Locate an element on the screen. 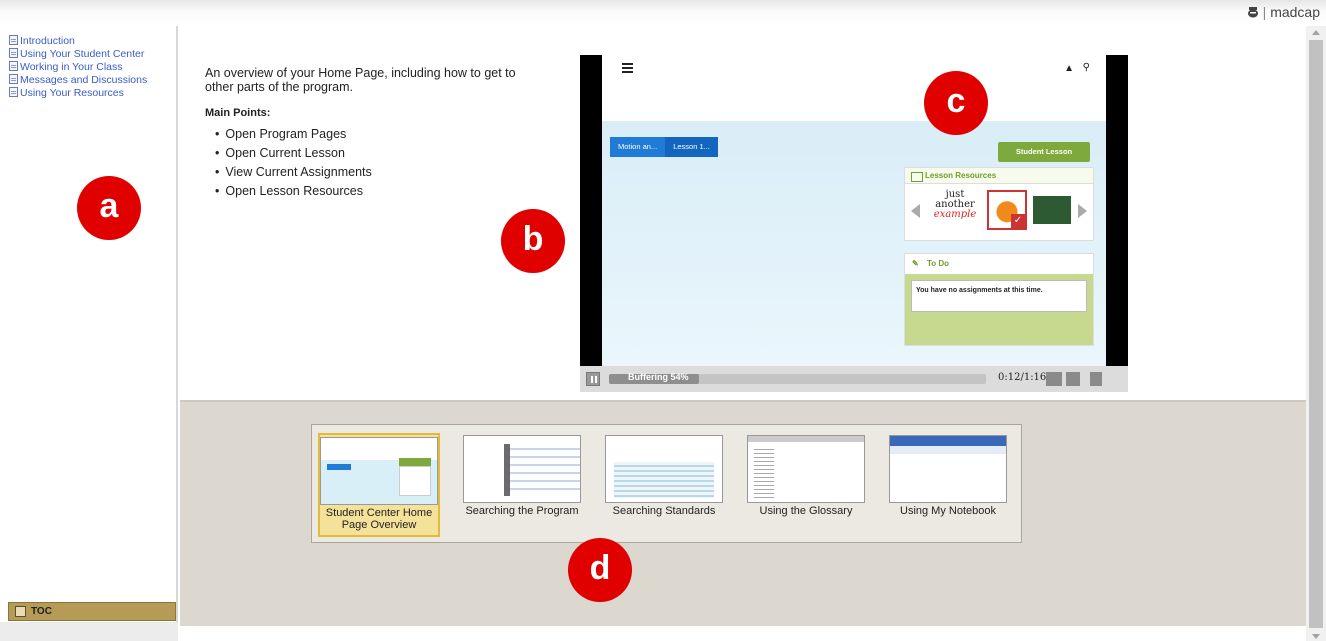  scroll-up-icon is located at coordinates (1316, 32).